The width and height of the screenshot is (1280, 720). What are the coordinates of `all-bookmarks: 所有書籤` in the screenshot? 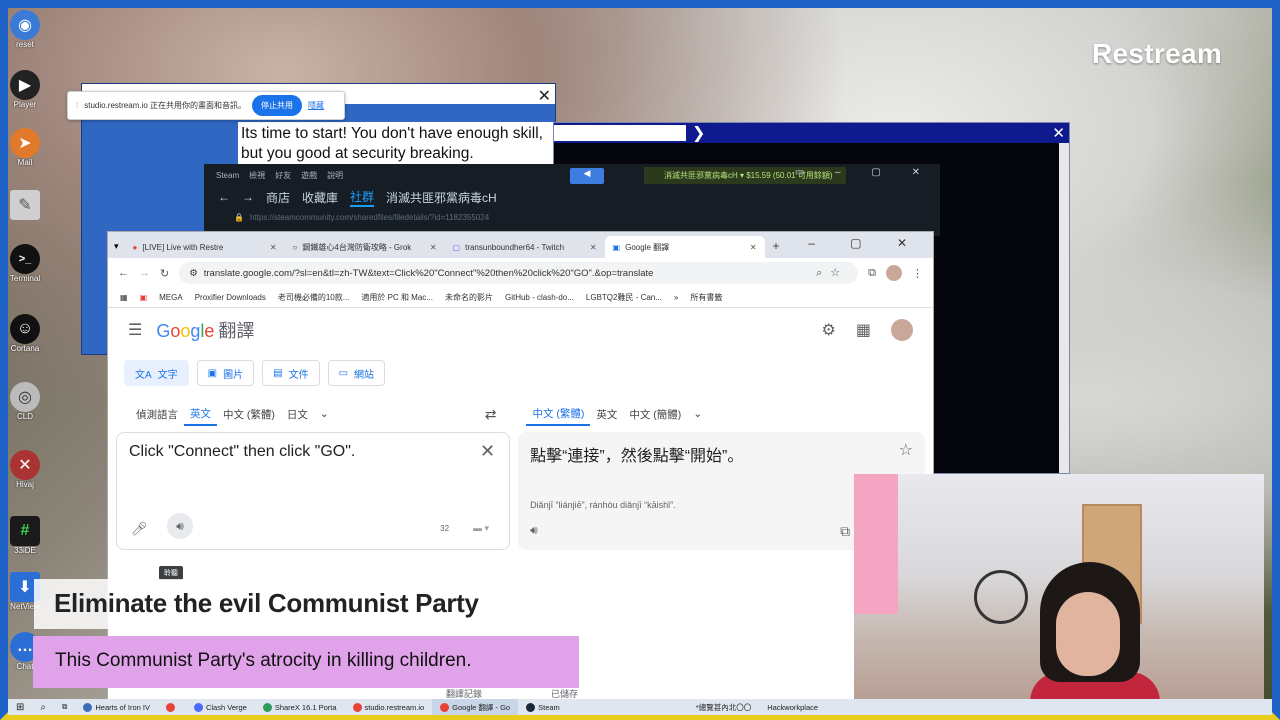 It's located at (706, 297).